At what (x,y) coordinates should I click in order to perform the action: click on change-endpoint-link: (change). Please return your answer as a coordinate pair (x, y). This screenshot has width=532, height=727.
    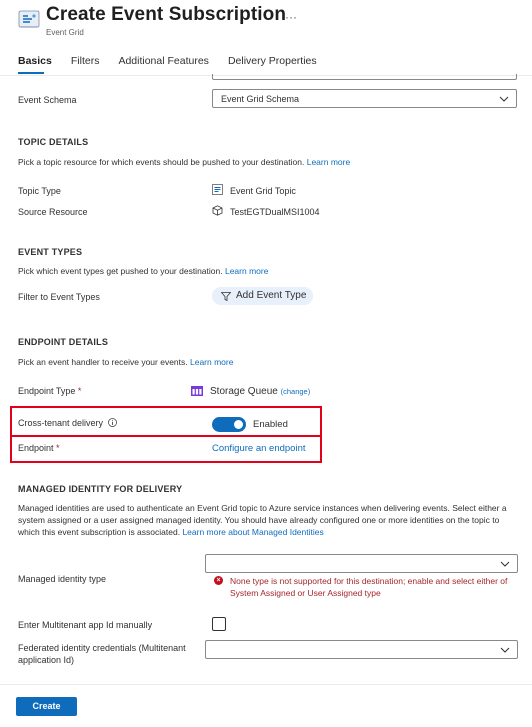
    Looking at the image, I should click on (296, 391).